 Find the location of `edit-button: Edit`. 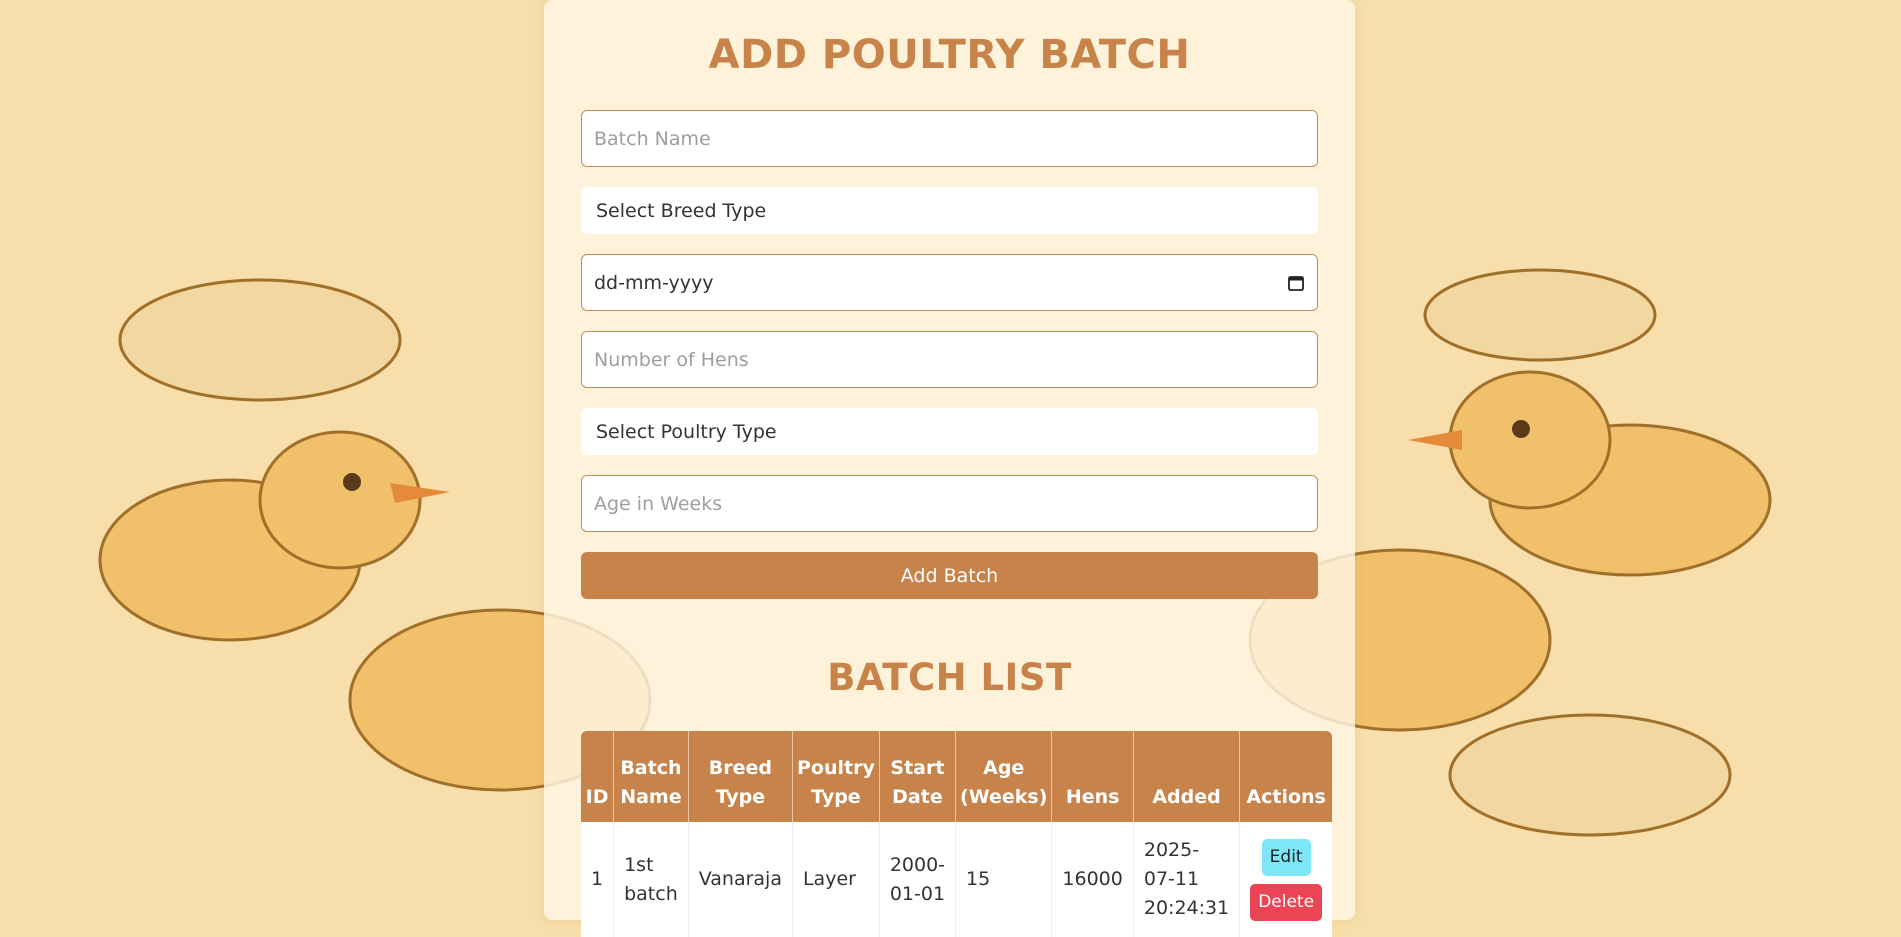

edit-button: Edit is located at coordinates (1286, 857).